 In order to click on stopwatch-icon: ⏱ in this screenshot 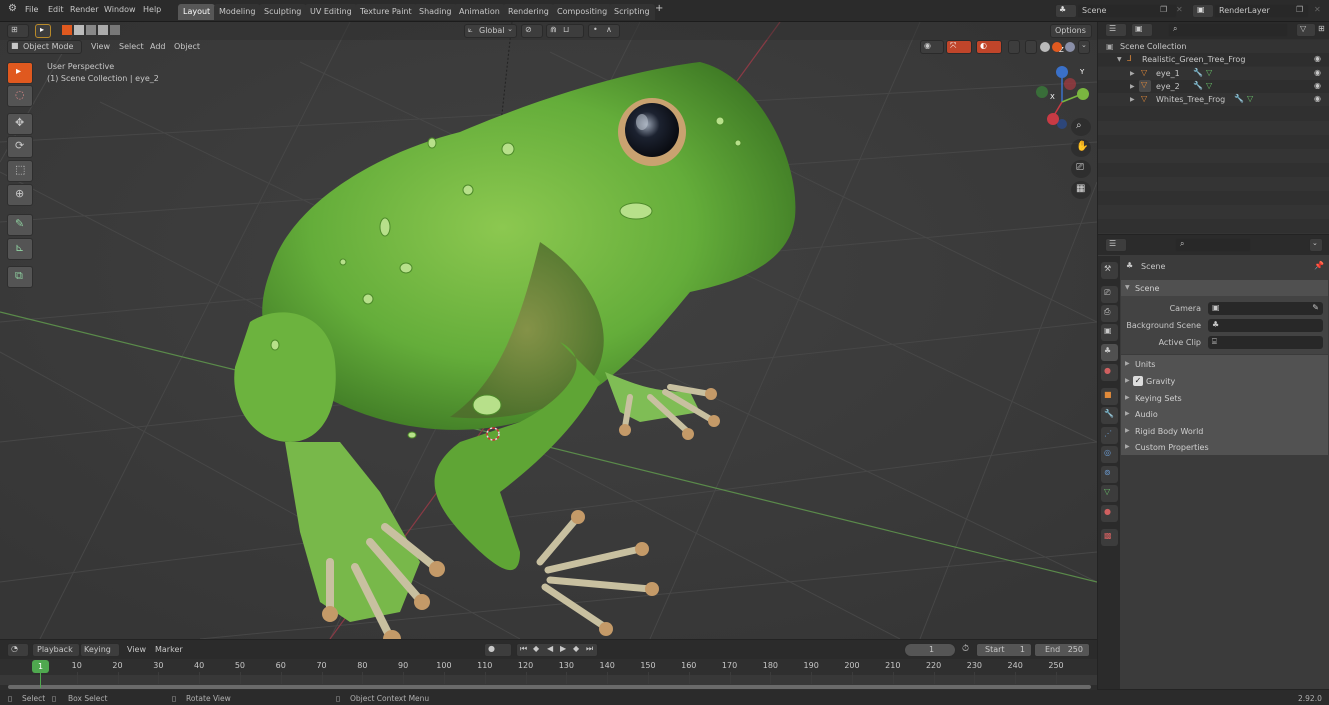, I will do `click(965, 649)`.